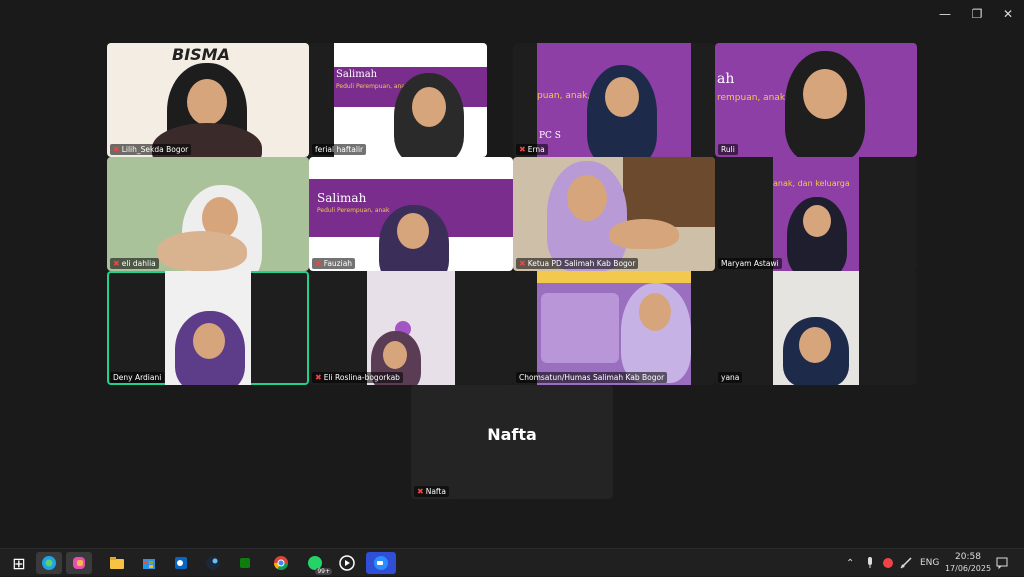  Describe the element at coordinates (19, 563) in the screenshot. I see `start-button: ⊞` at that location.